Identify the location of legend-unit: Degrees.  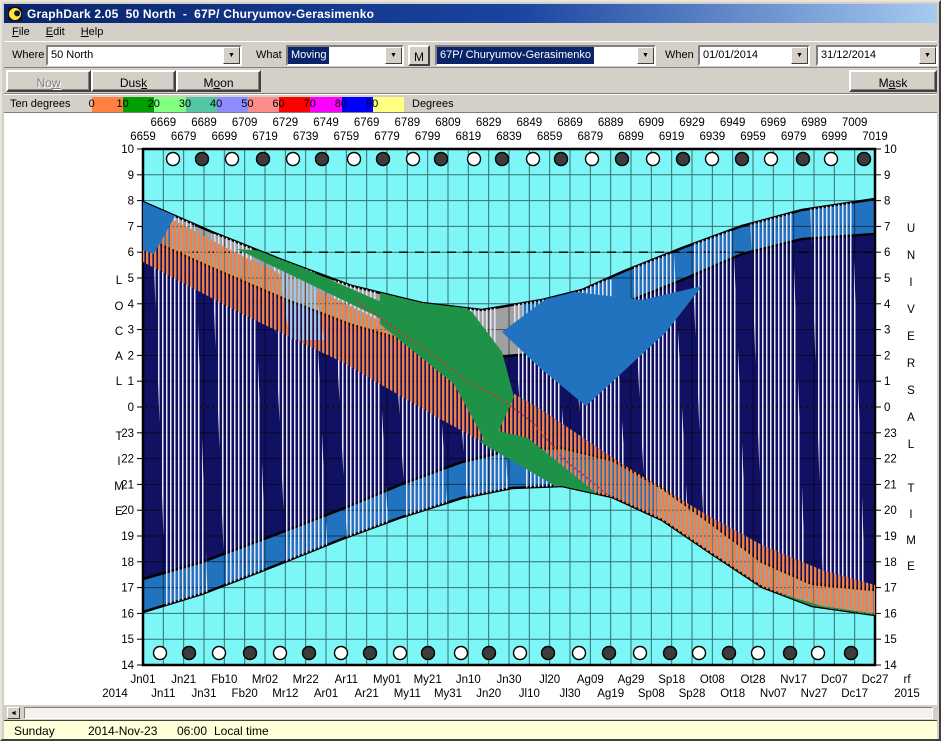
(433, 104).